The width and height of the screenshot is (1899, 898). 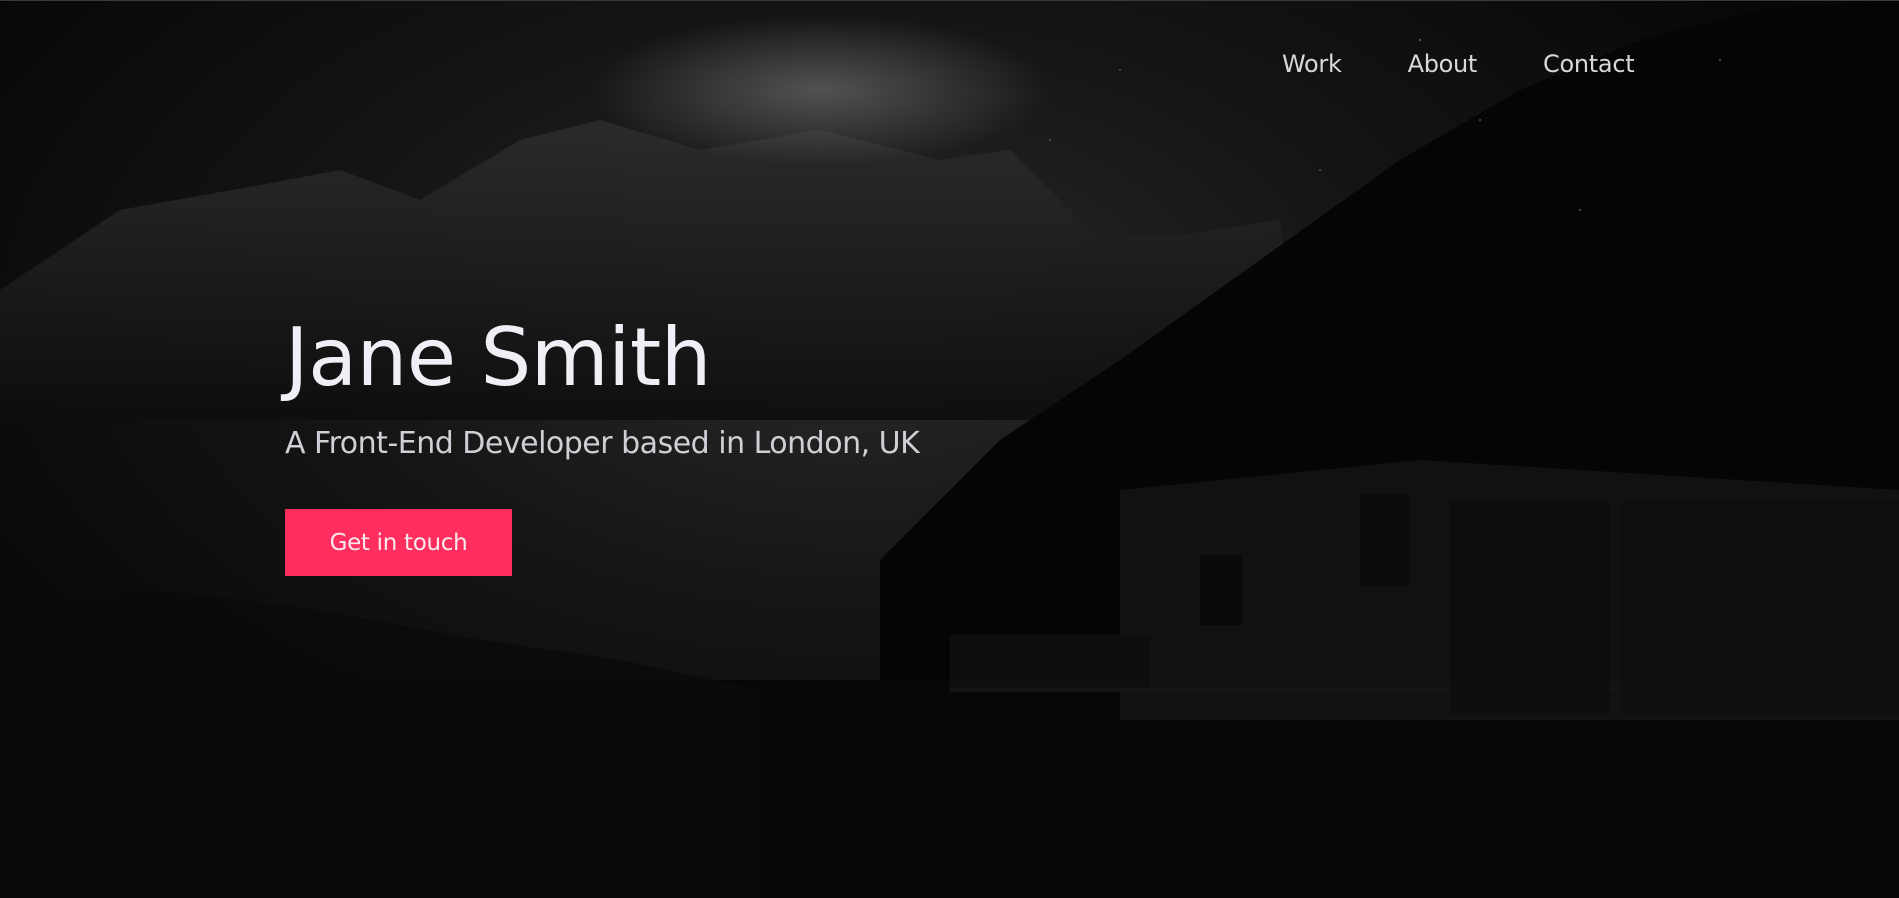 I want to click on main-navigation: Work About Contact, so click(x=1458, y=64).